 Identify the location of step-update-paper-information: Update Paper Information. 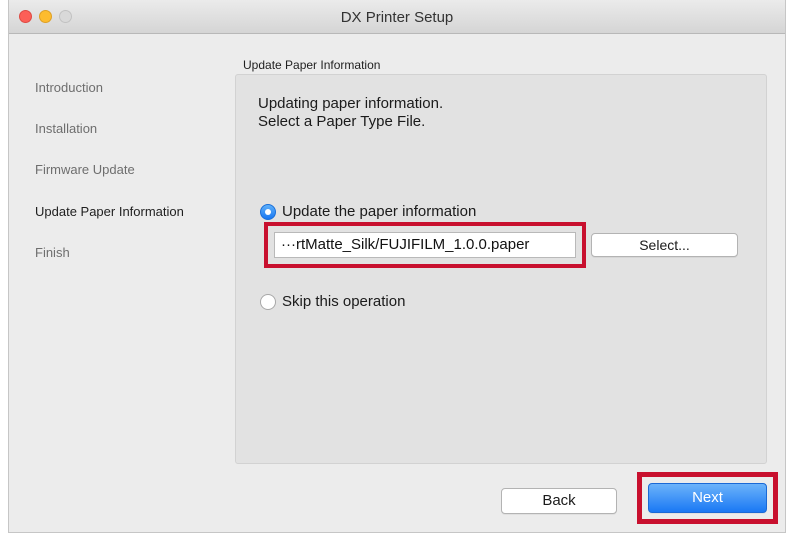
(109, 211).